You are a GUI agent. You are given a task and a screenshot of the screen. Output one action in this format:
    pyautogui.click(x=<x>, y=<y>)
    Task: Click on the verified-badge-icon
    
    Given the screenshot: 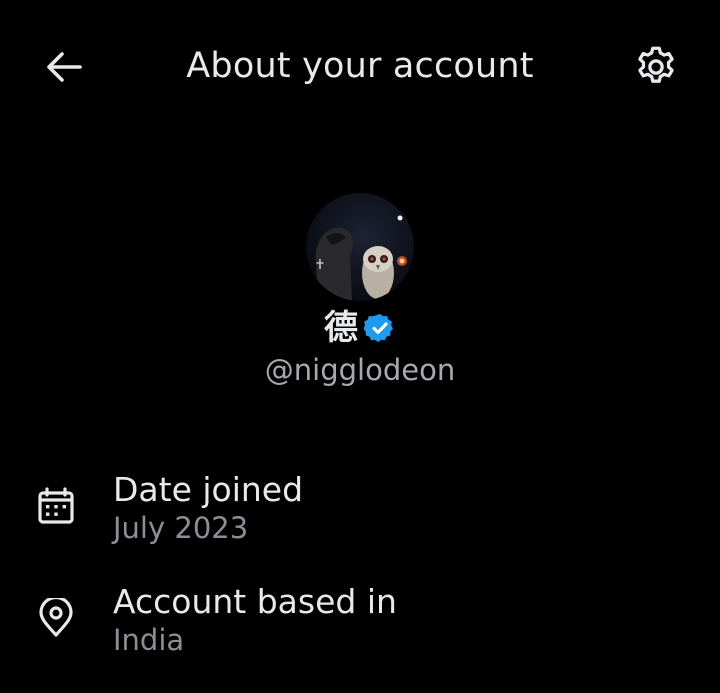 What is the action you would take?
    pyautogui.click(x=380, y=328)
    